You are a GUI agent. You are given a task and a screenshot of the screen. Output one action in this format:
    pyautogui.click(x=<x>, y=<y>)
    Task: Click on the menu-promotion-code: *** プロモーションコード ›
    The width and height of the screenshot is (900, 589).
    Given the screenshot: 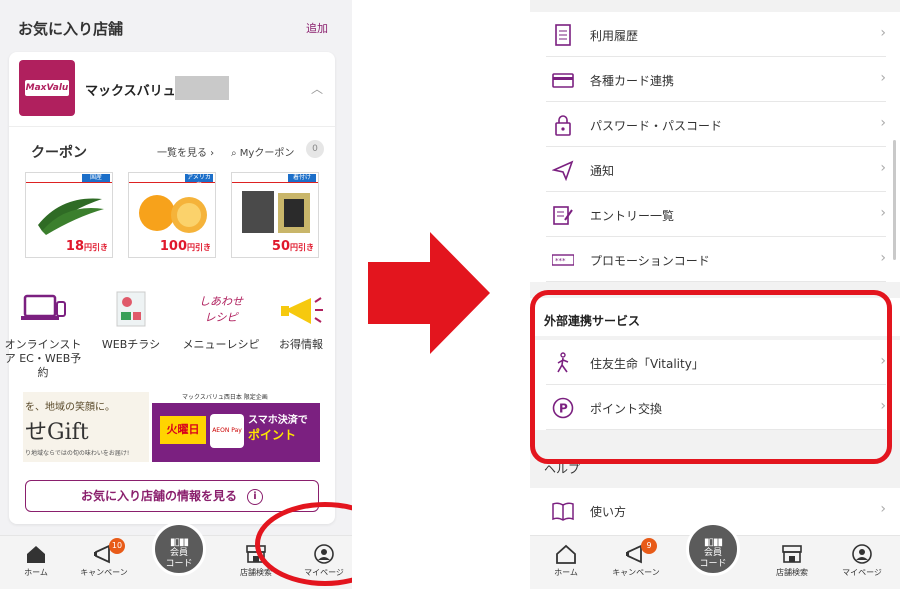 What is the action you would take?
    pyautogui.click(x=716, y=259)
    